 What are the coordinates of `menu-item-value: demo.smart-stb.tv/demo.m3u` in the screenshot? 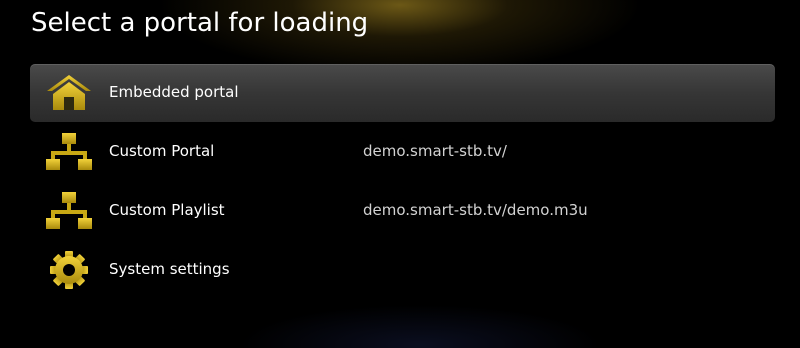 It's located at (475, 210).